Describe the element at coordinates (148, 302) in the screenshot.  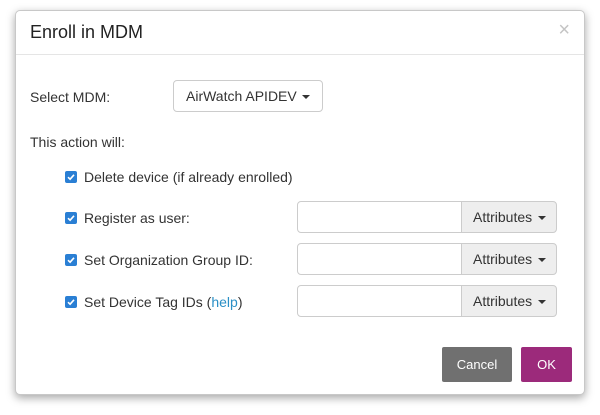
I see `device-tags-label-prefix: Set Device Tag IDs (` at that location.